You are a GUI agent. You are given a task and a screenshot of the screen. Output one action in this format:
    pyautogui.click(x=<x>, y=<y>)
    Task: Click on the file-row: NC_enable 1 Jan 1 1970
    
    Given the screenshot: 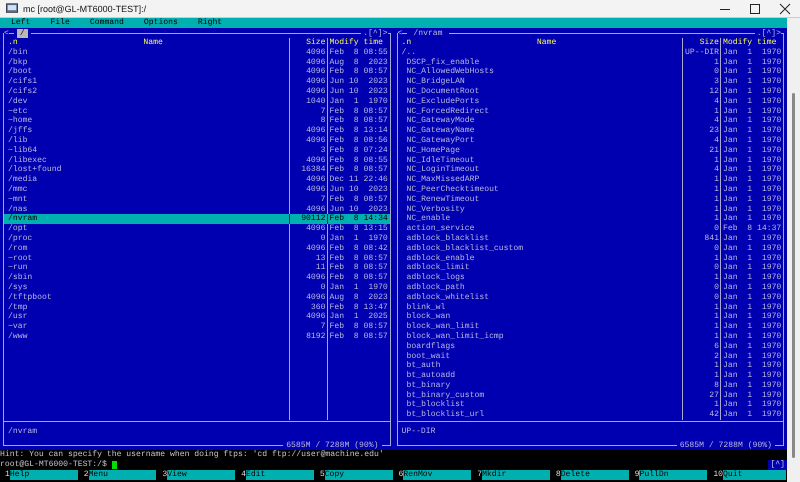 What is the action you would take?
    pyautogui.click(x=590, y=219)
    